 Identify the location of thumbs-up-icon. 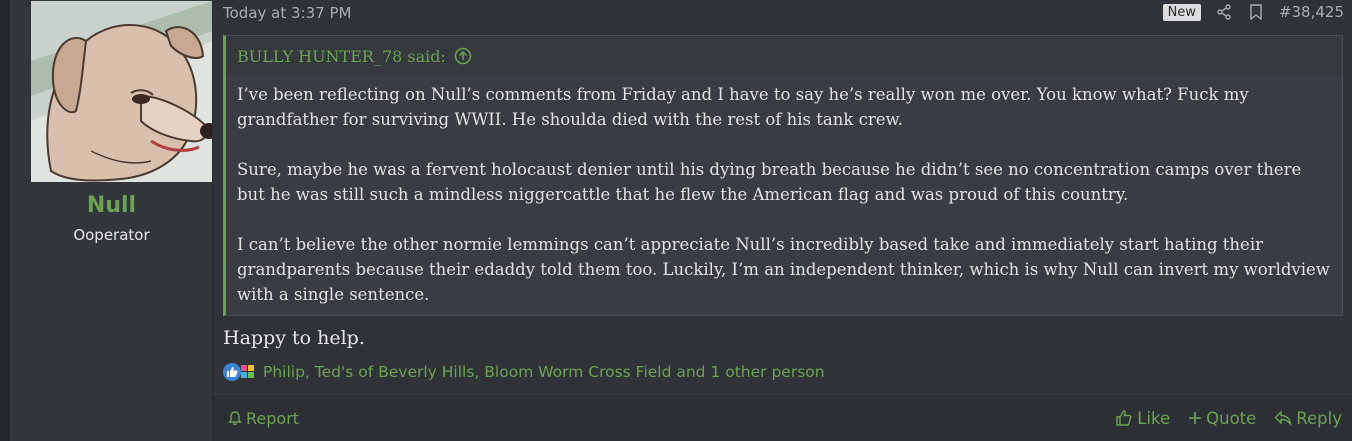
(1124, 418).